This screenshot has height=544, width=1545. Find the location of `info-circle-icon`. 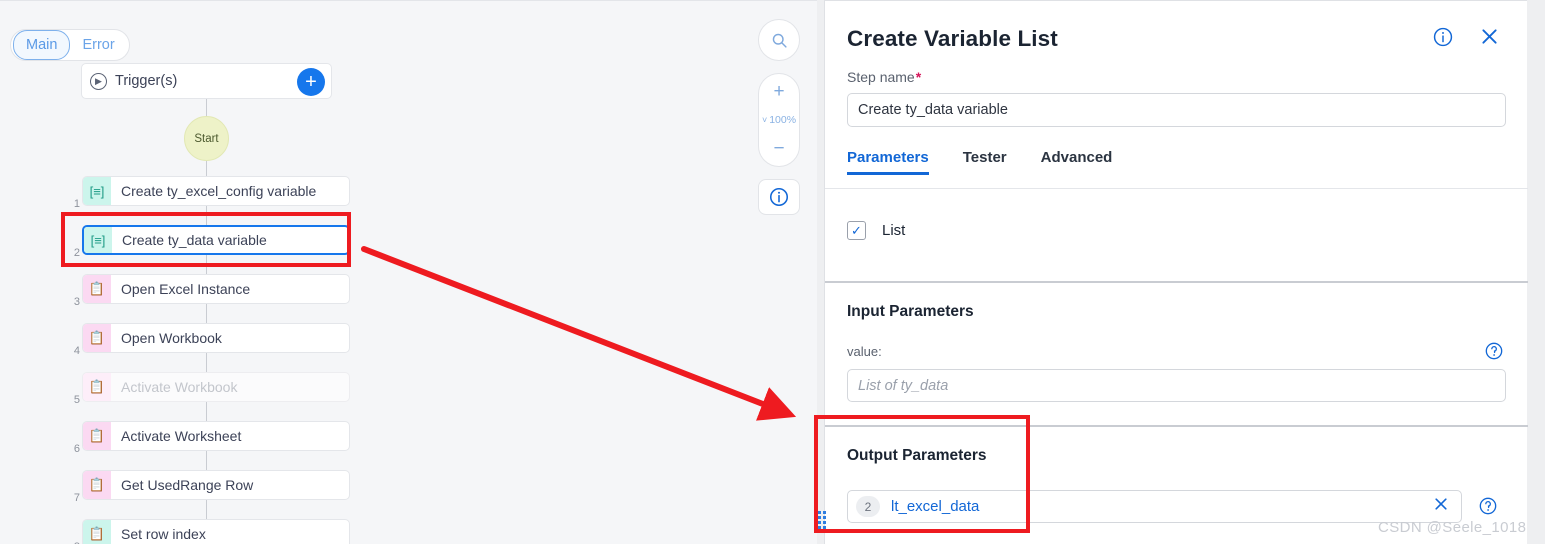

info-circle-icon is located at coordinates (1443, 39).